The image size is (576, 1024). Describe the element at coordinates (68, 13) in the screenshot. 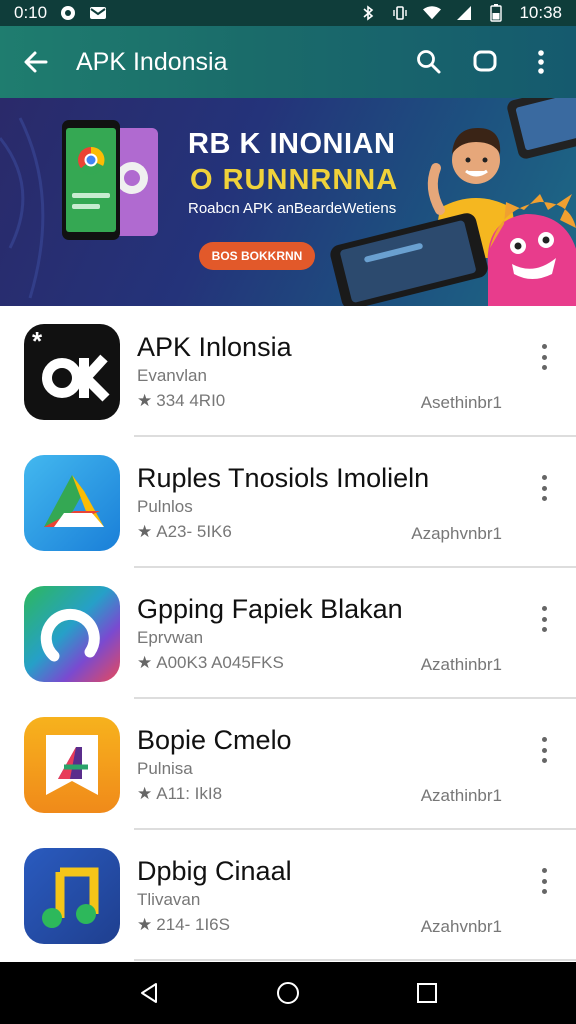

I see `notification-icon` at that location.